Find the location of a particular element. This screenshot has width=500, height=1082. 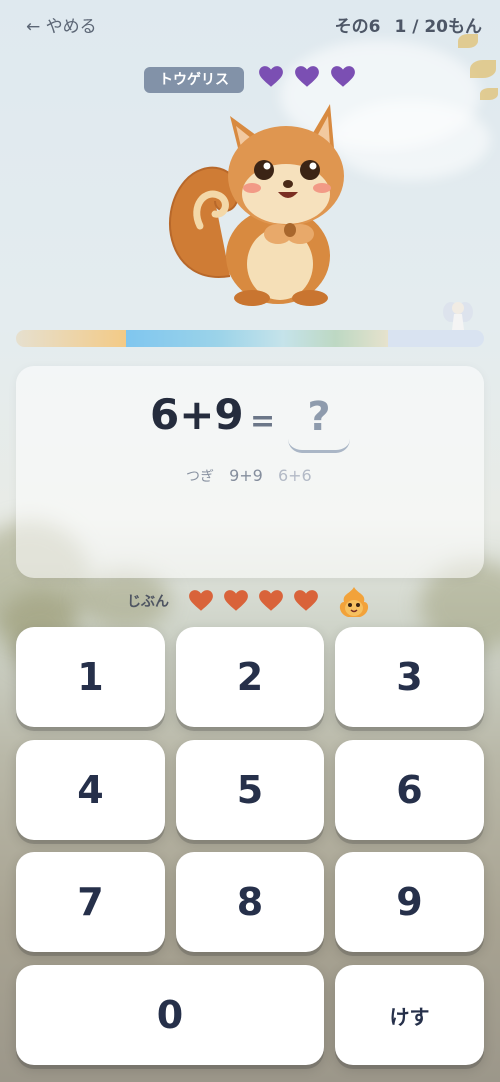

enemy-status: トウゲリス is located at coordinates (250, 80).